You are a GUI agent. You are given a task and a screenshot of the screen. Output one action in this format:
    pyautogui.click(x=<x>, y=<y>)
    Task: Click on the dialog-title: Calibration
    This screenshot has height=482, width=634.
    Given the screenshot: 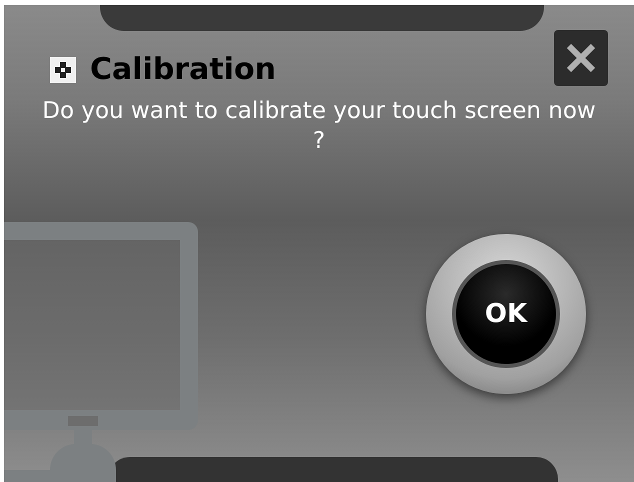 What is the action you would take?
    pyautogui.click(x=183, y=70)
    